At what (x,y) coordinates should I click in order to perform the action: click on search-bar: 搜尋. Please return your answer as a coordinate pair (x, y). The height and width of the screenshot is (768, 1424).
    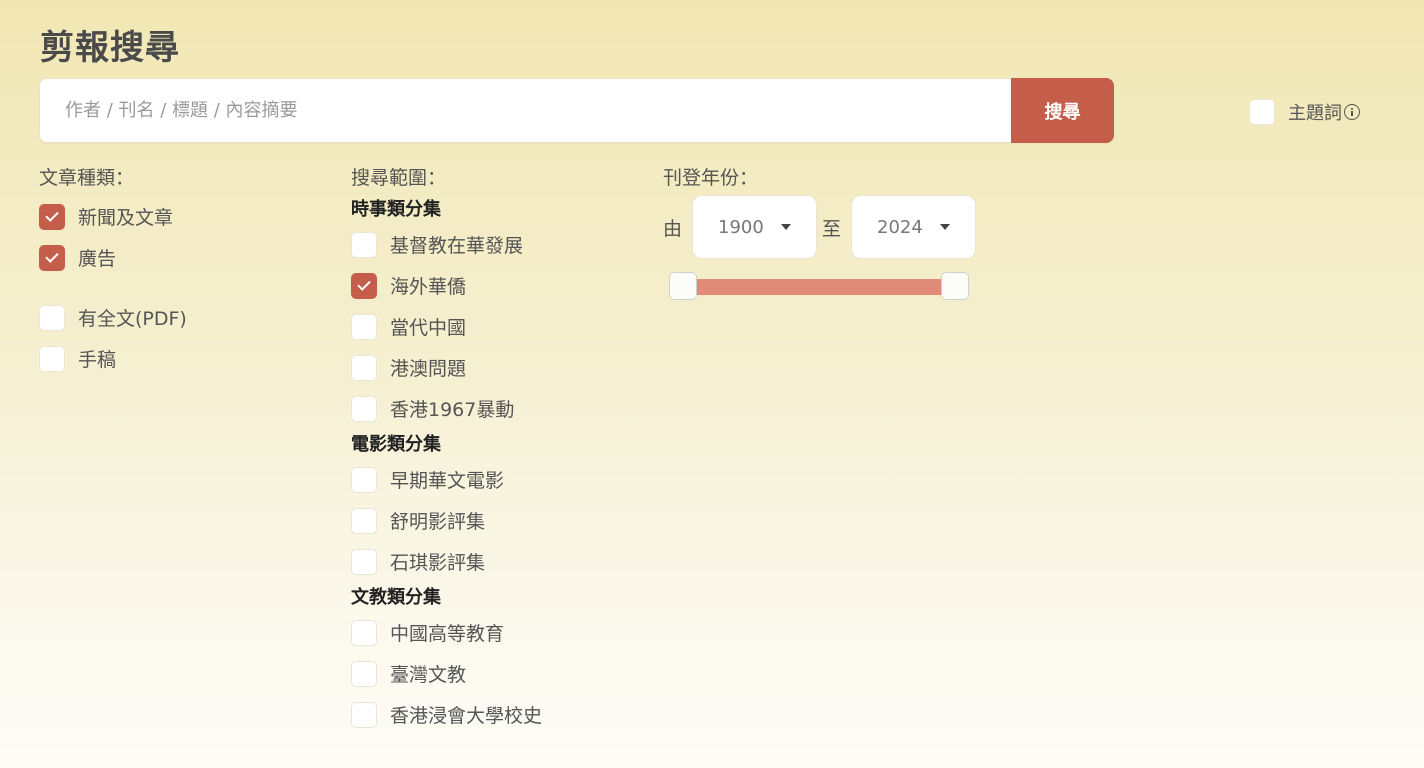
    Looking at the image, I should click on (576, 110).